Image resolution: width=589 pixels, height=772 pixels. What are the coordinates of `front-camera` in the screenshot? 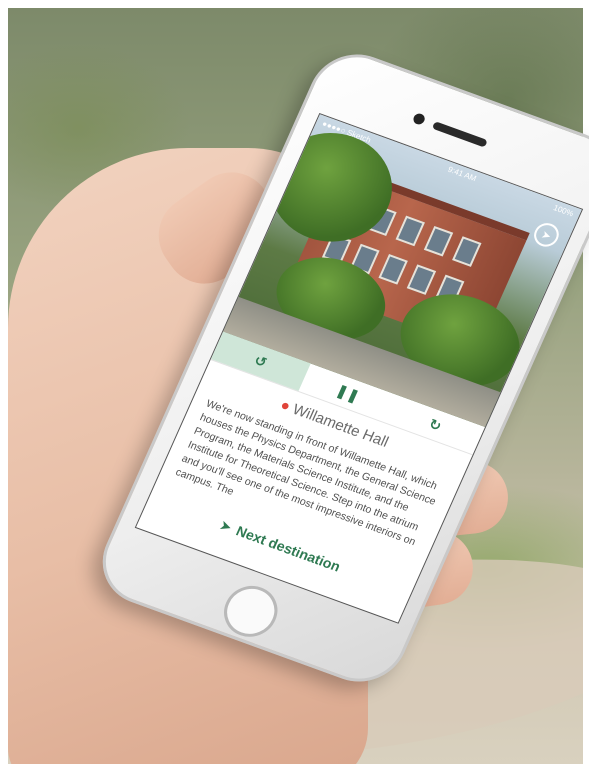 It's located at (419, 119).